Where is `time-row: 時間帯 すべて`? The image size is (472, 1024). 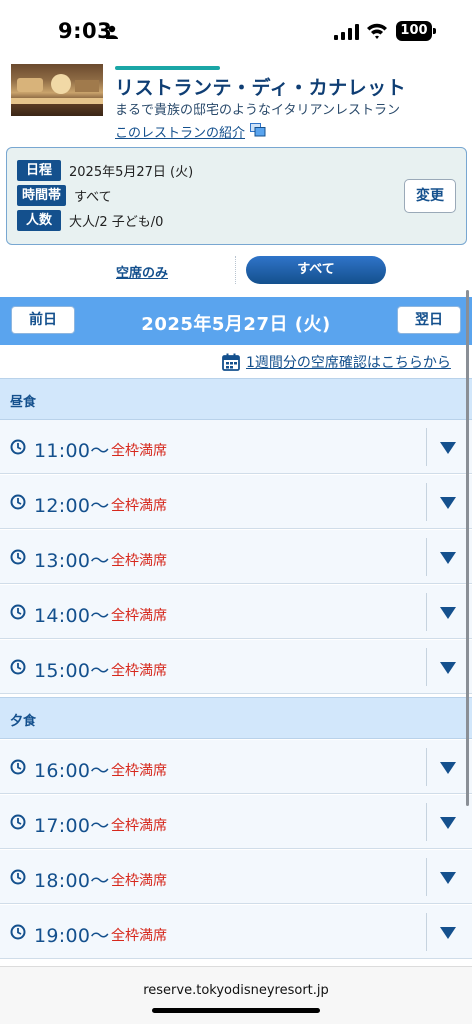
time-row: 時間帯 すべて is located at coordinates (64, 195).